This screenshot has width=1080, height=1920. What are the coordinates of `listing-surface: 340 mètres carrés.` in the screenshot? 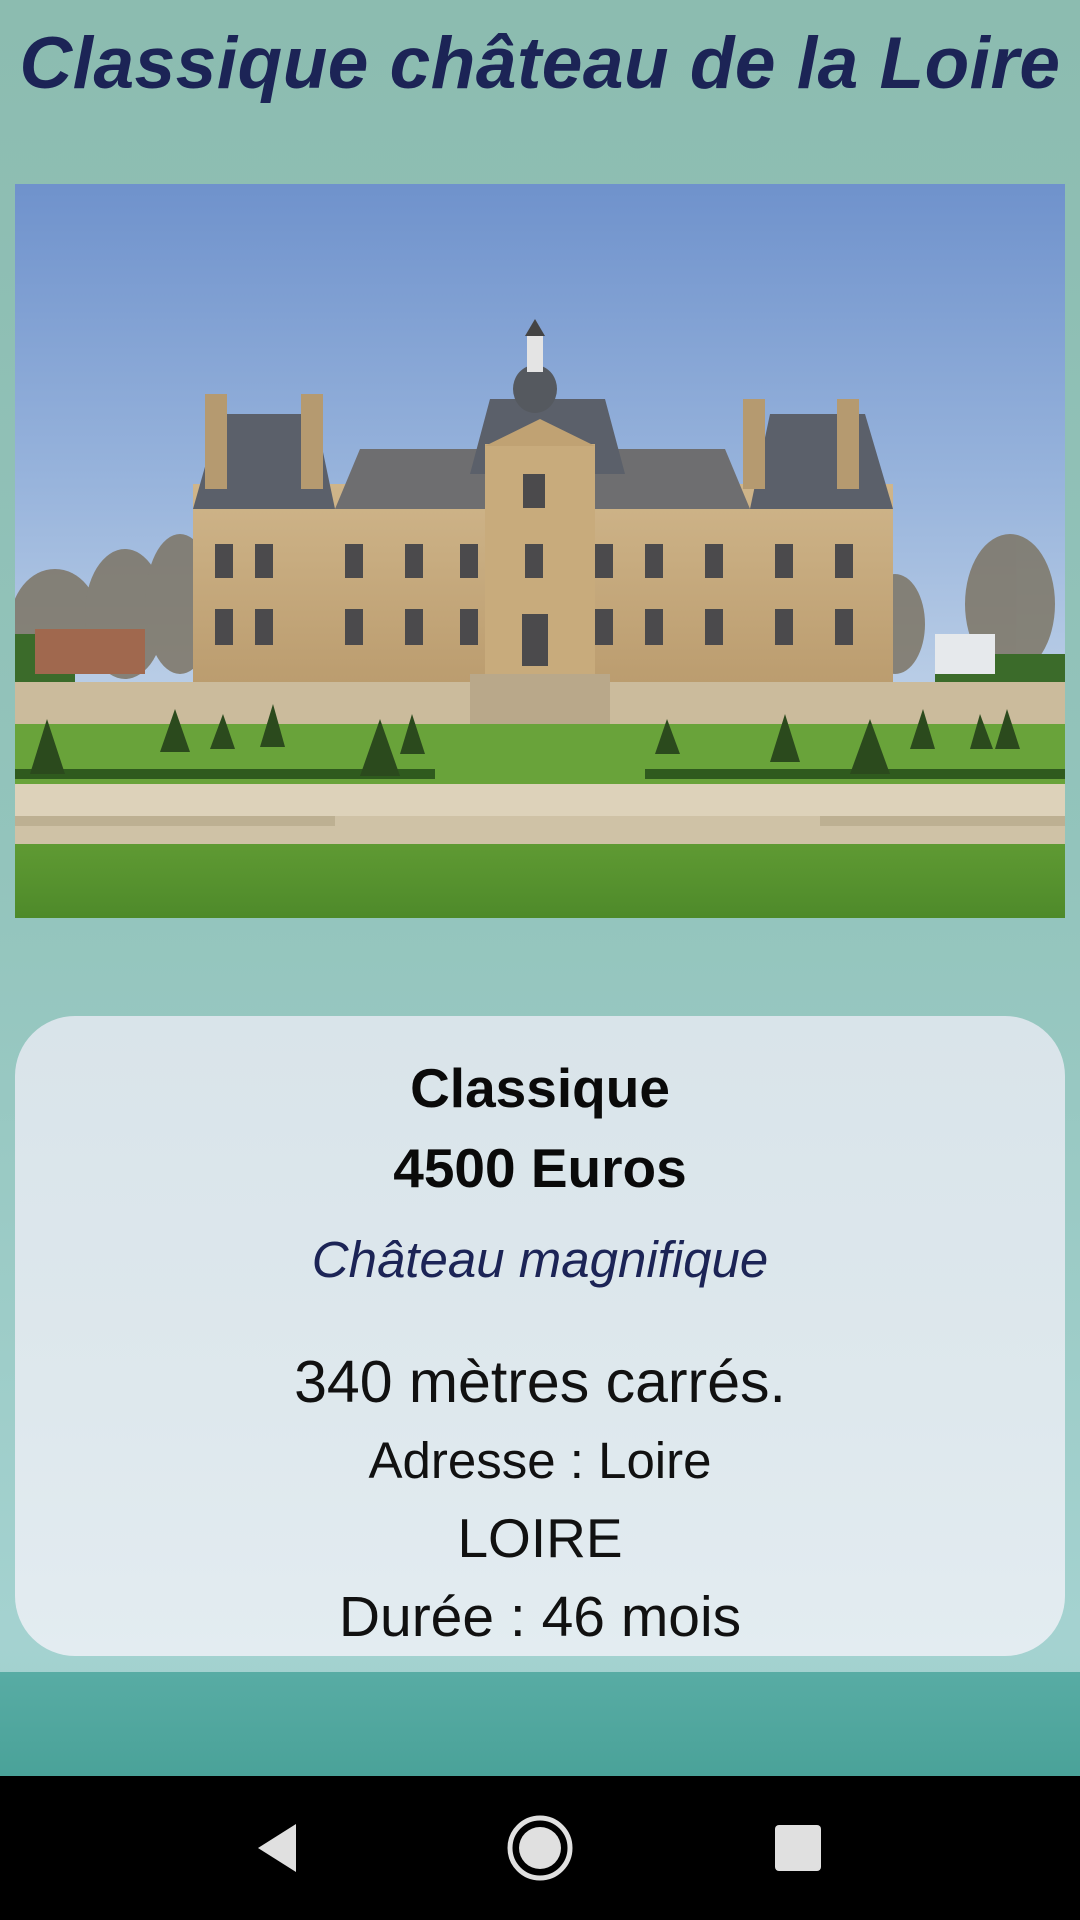 It's located at (540, 1382).